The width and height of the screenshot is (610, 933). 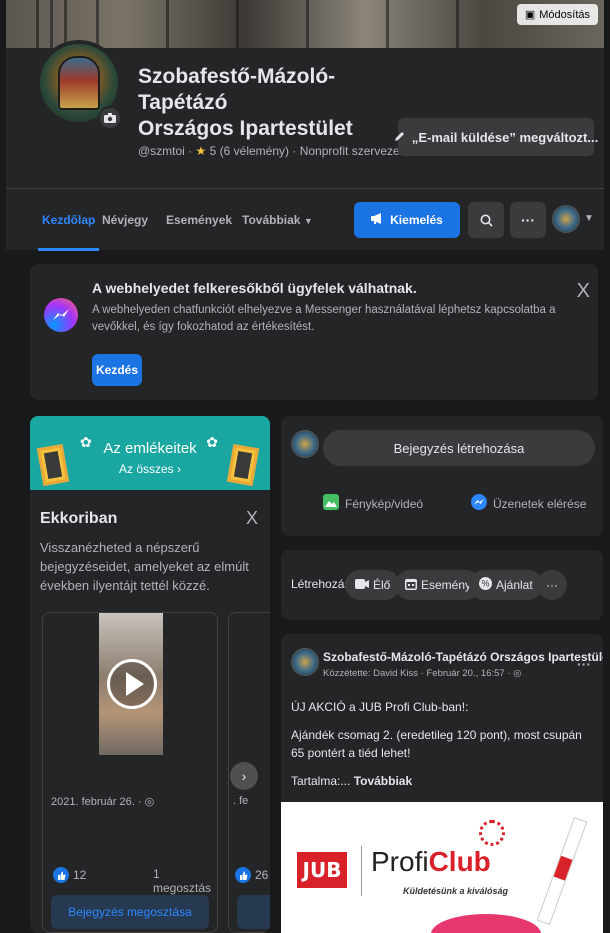 I want to click on page-title-line1: Szobafestő-Mázoló-Tapétázó, so click(x=237, y=89).